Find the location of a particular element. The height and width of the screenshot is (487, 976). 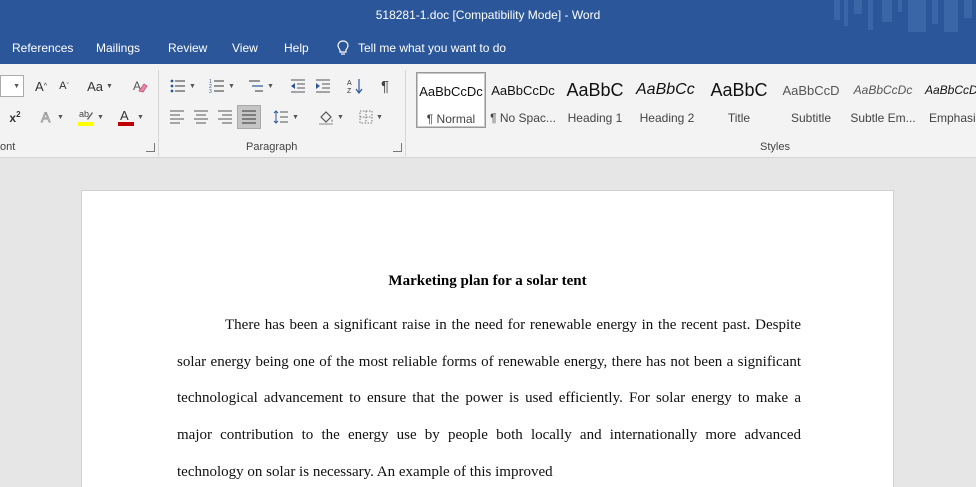

multilevel-list-button: ▼ is located at coordinates (261, 86).